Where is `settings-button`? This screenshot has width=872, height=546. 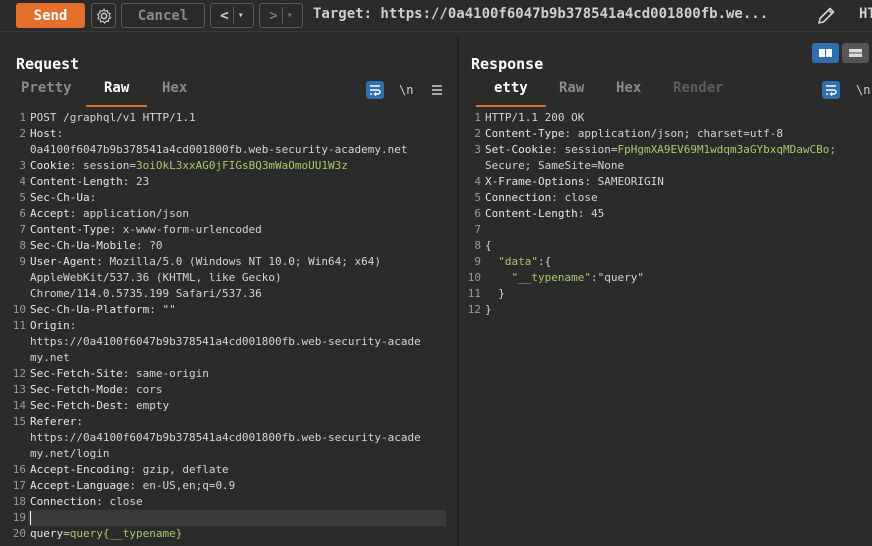 settings-button is located at coordinates (103, 15).